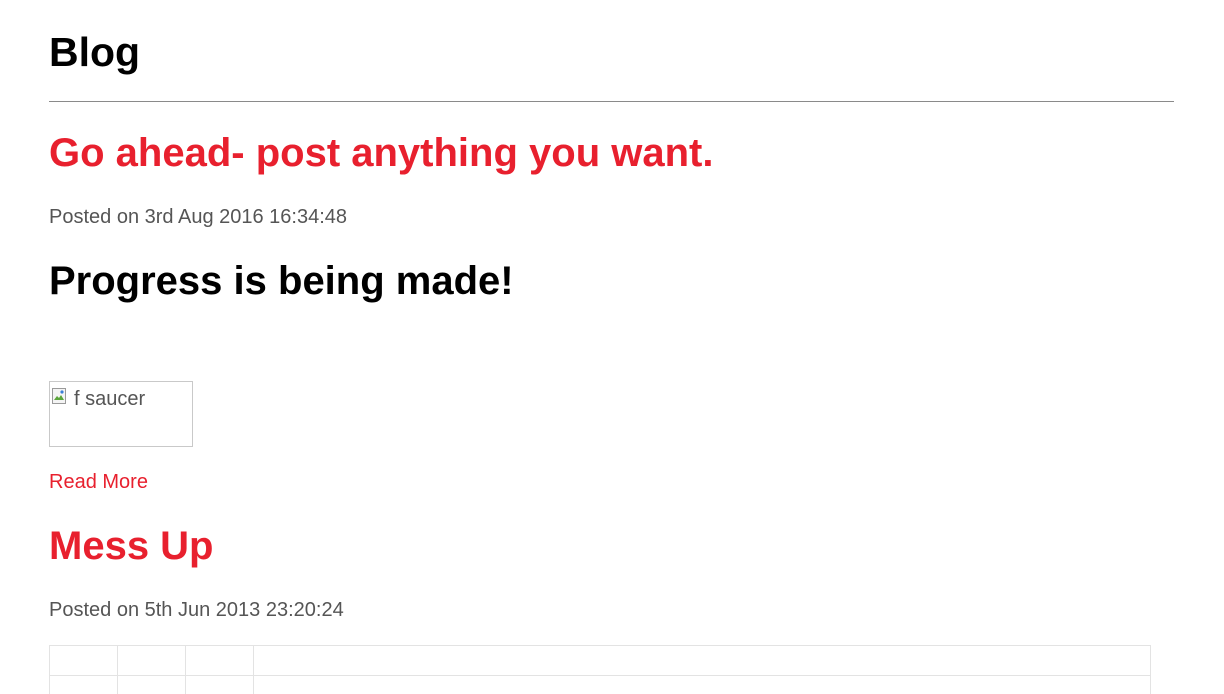 The image size is (1224, 694). I want to click on broken-image-icon, so click(59, 396).